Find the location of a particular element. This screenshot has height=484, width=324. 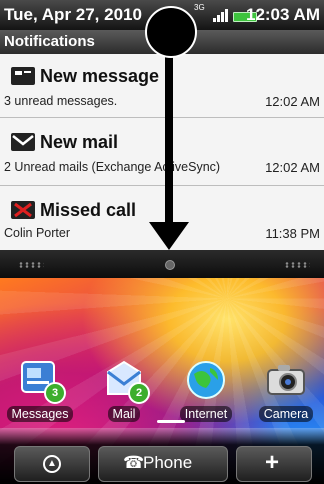

up-arrow-icon: ▲ is located at coordinates (52, 464).